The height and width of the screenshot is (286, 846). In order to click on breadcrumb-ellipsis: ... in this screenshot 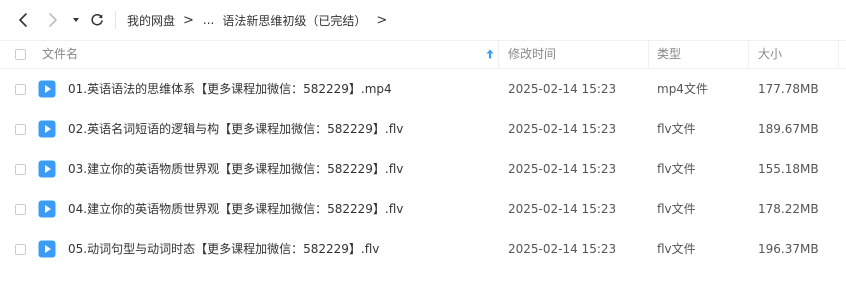, I will do `click(208, 20)`.